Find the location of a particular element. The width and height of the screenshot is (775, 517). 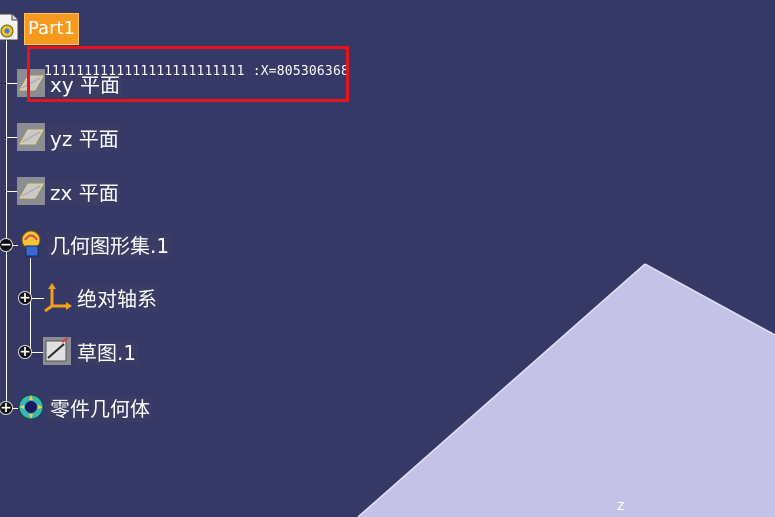

axis-system-icon is located at coordinates (58, 297).